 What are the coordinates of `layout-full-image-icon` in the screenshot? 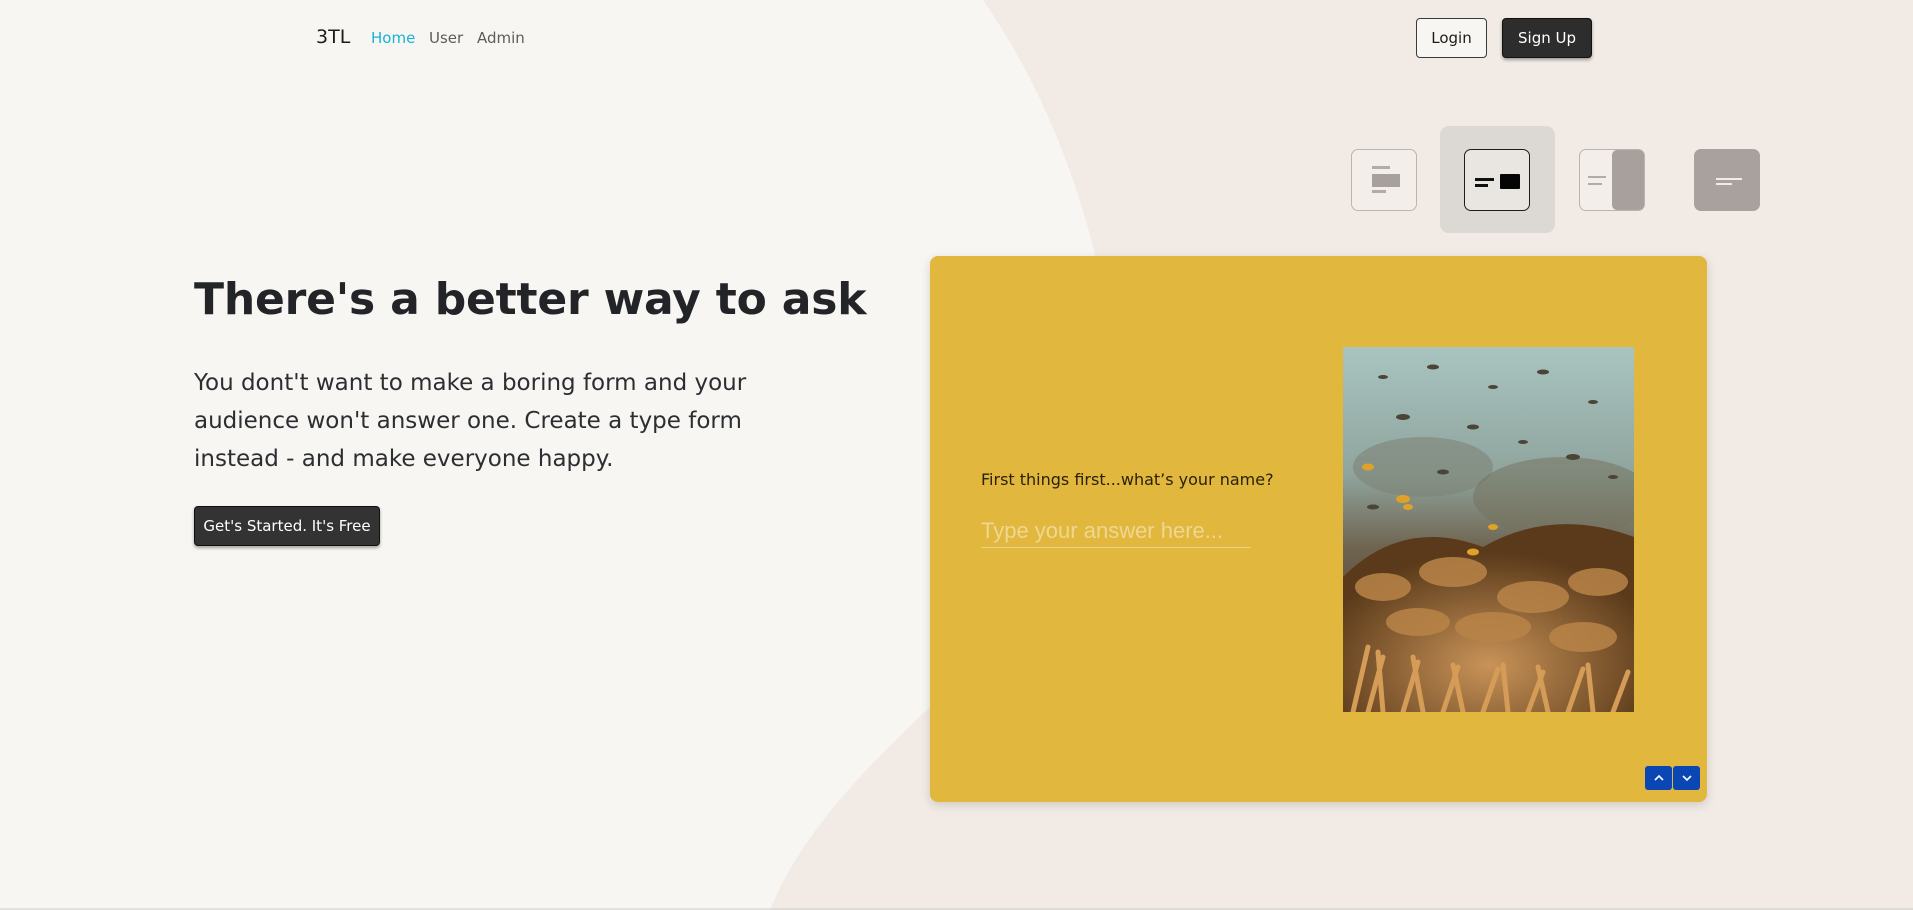 It's located at (1729, 181).